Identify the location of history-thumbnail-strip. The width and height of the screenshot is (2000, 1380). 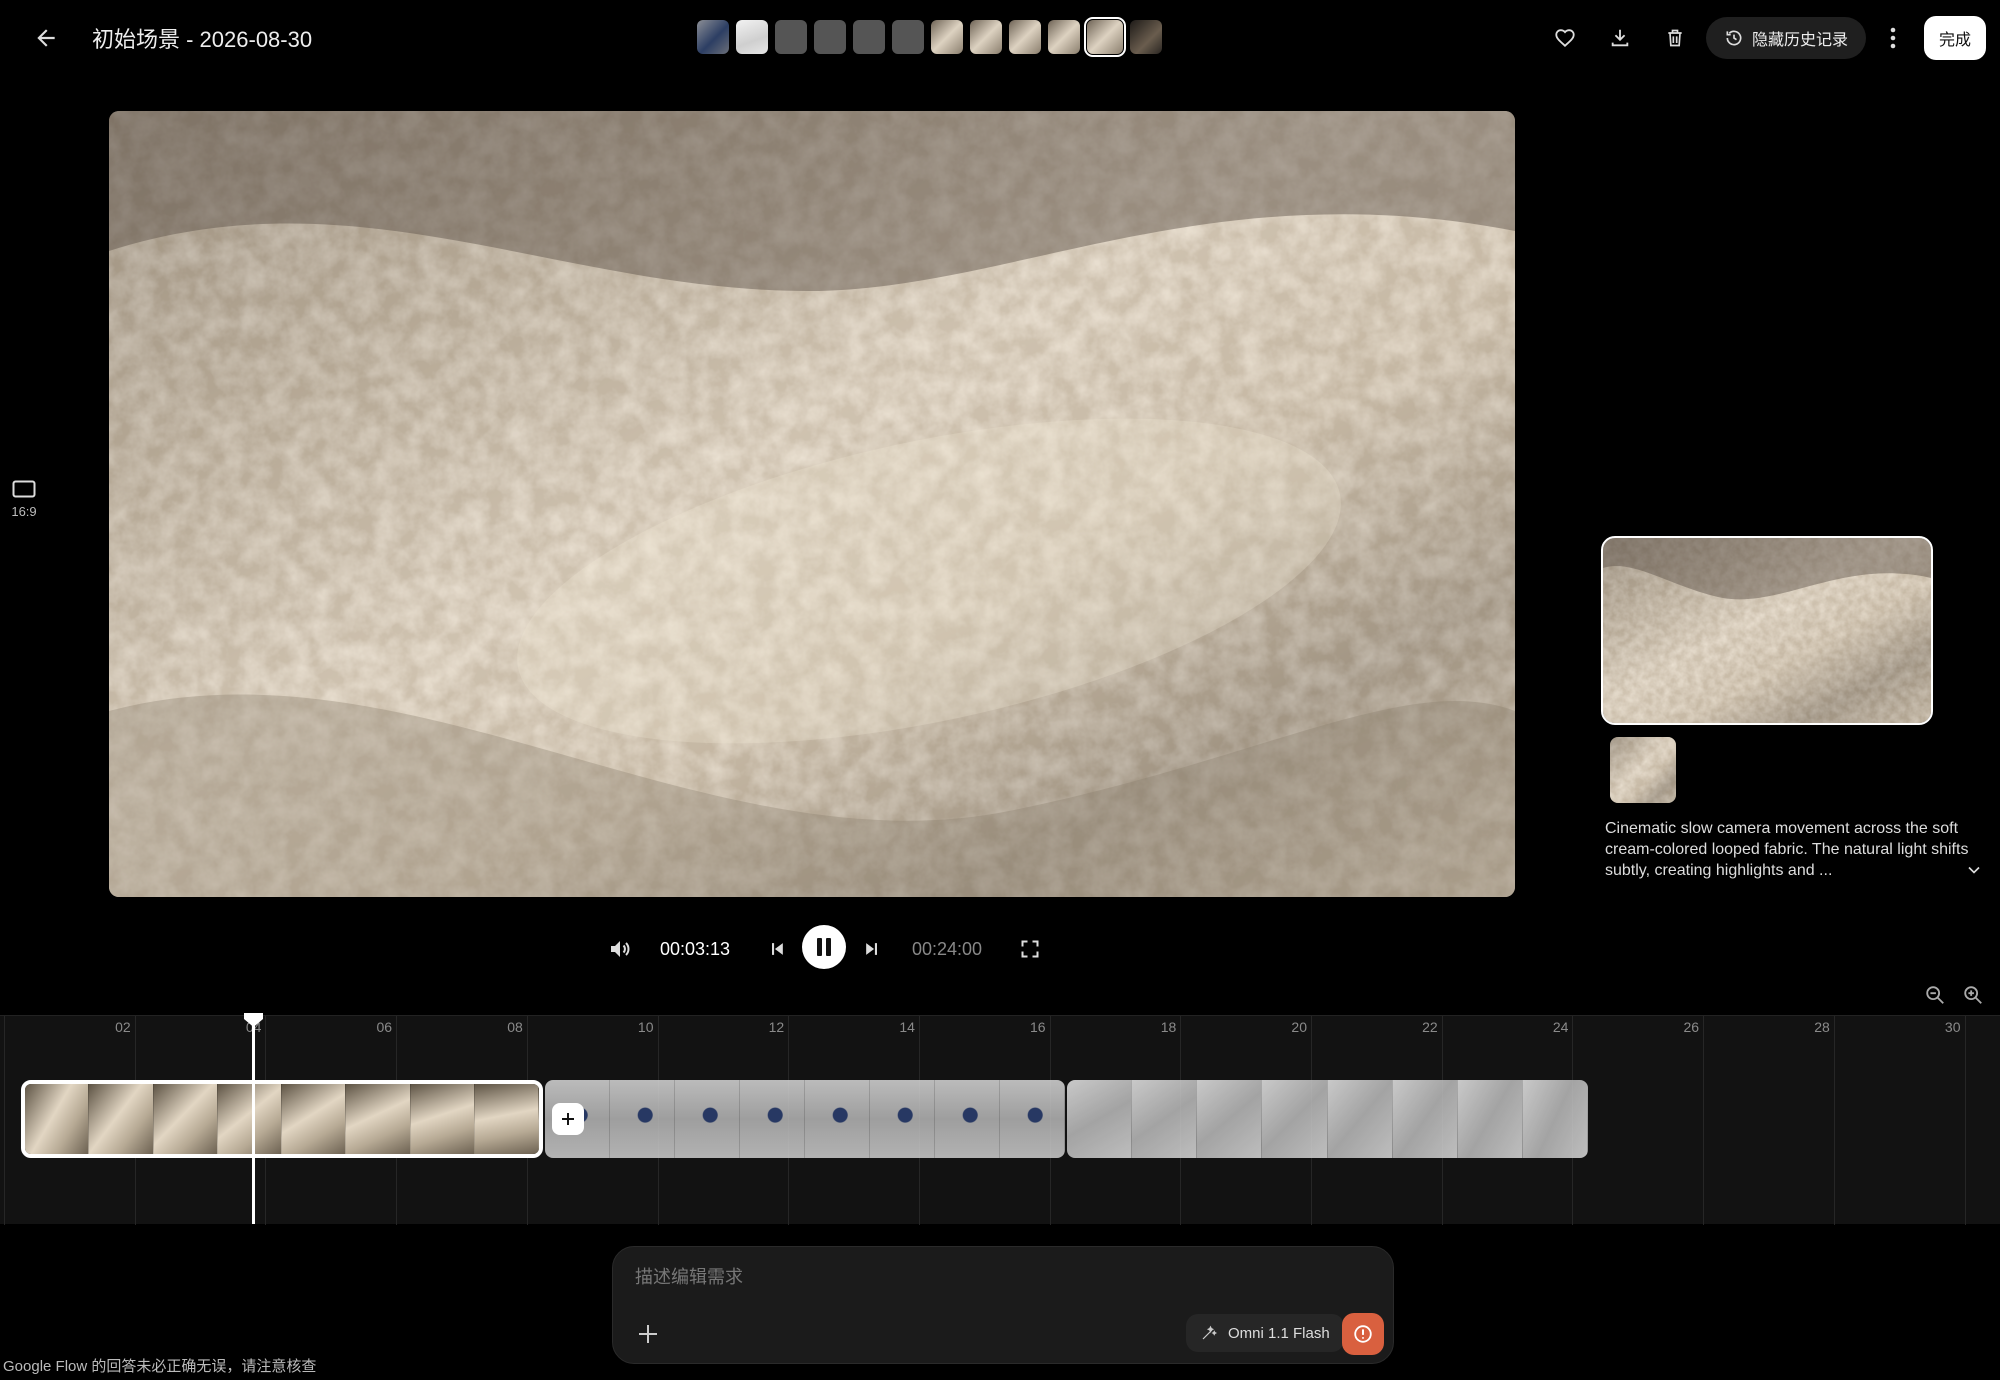
(929, 37).